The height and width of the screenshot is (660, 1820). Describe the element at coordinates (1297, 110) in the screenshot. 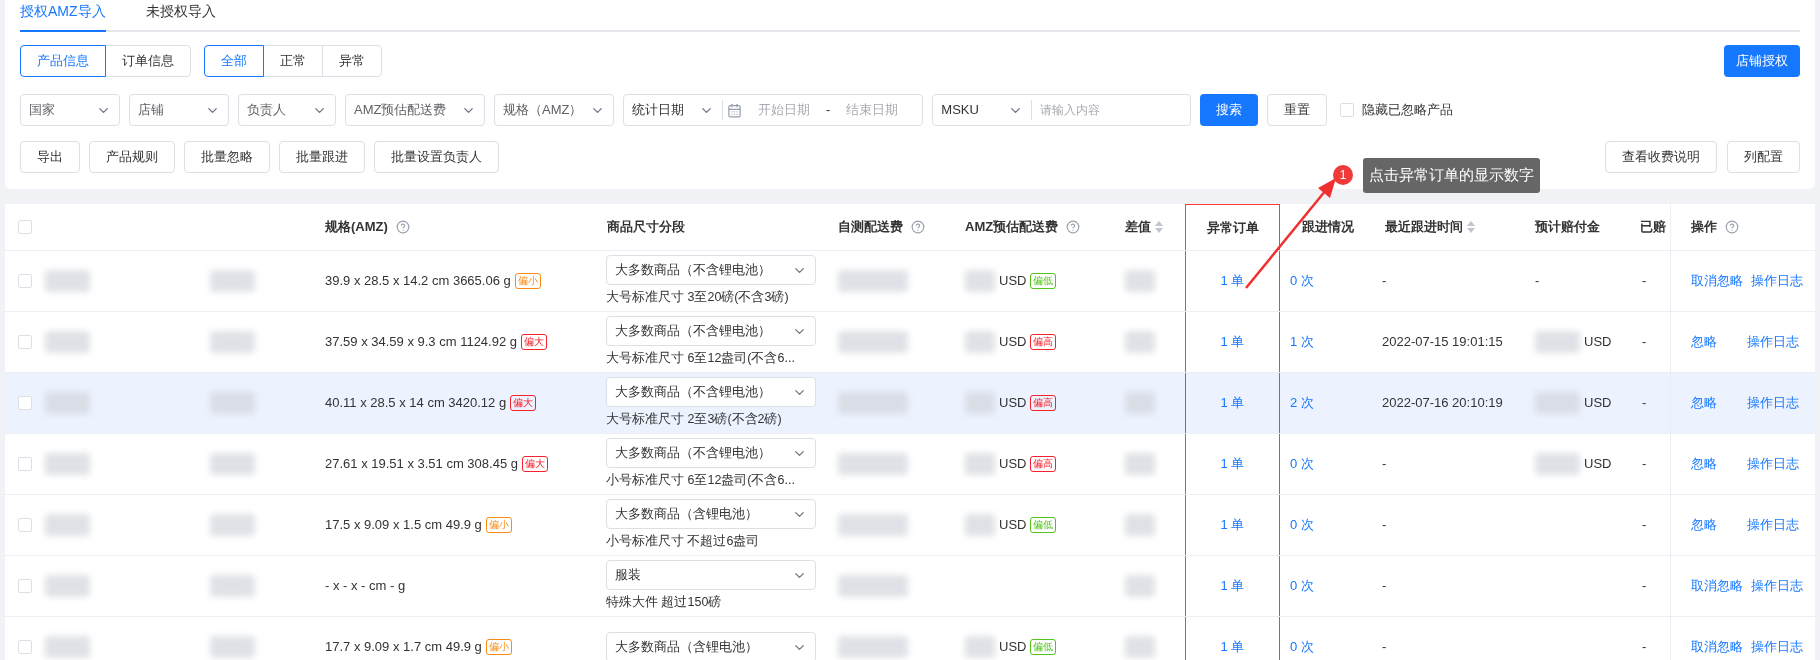

I see `action-button: 重置` at that location.